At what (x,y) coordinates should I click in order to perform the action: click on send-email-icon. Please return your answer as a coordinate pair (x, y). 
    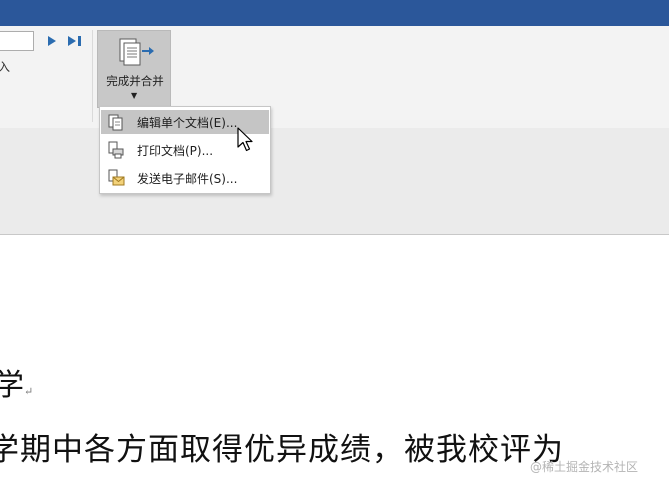
    Looking at the image, I should click on (116, 177).